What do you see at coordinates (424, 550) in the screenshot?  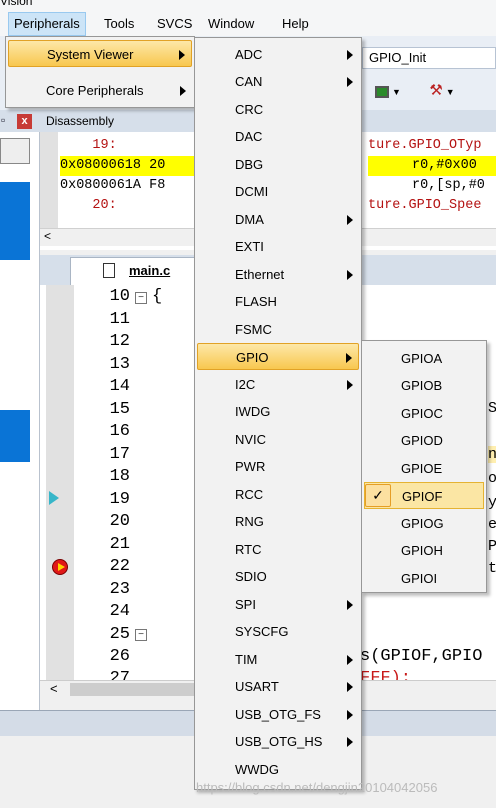 I see `menu-item-gpioh: GPIOH` at bounding box center [424, 550].